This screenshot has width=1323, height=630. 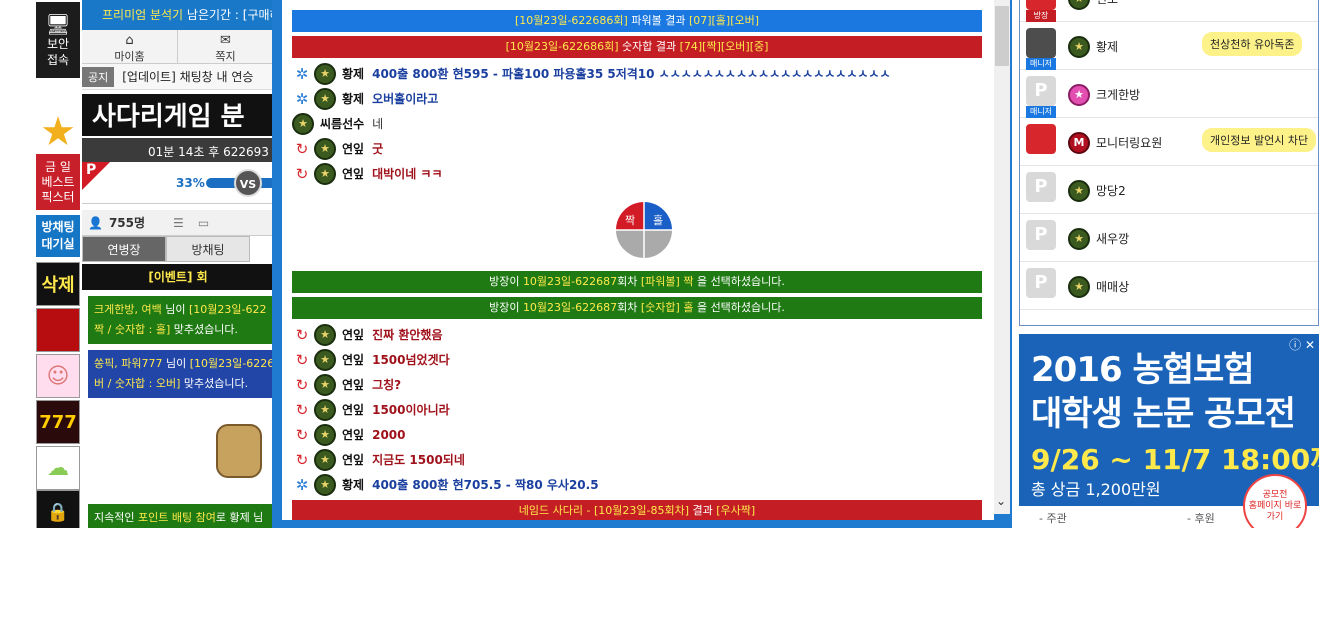 What do you see at coordinates (1002, 257) in the screenshot?
I see `chat-scrollbar: ⌄` at bounding box center [1002, 257].